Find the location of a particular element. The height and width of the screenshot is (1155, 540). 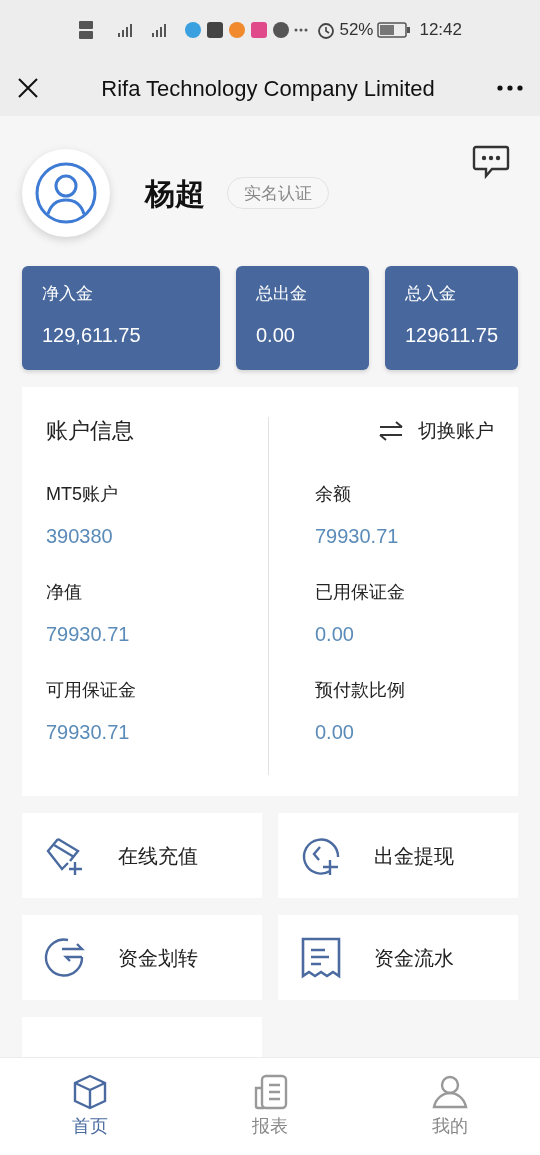

stat-label: 总出金 is located at coordinates (282, 293).